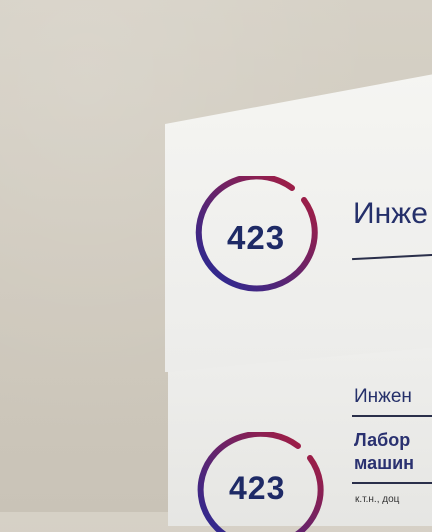  What do you see at coordinates (390, 213) in the screenshot?
I see `sign-title-upper: Инже` at bounding box center [390, 213].